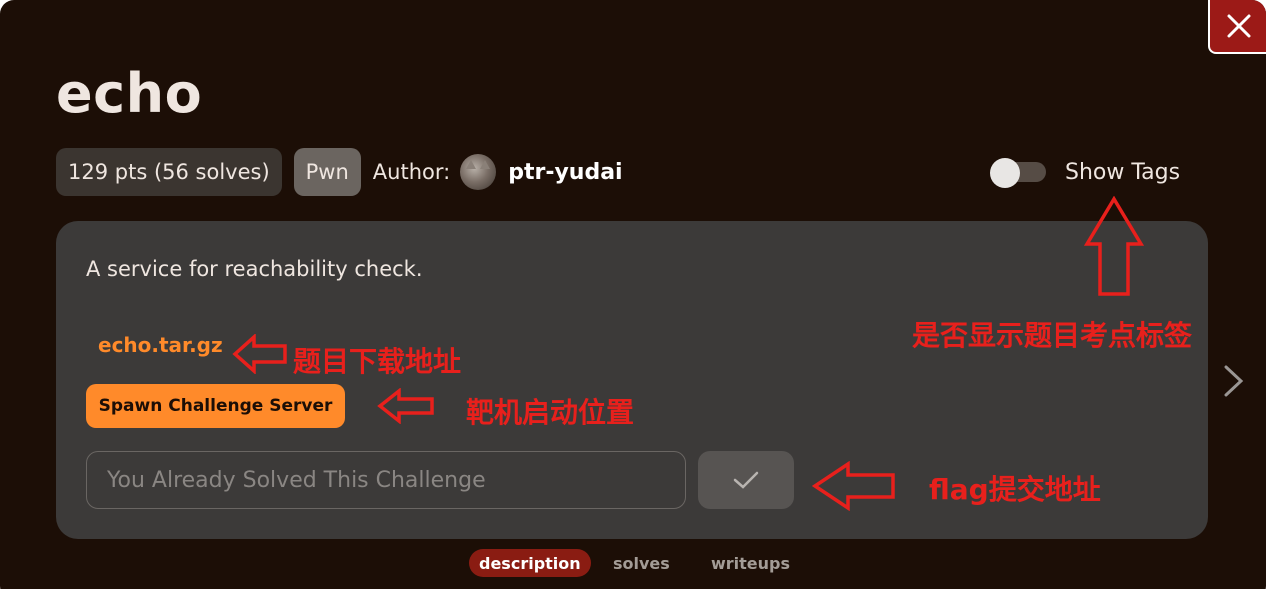  What do you see at coordinates (215, 406) in the screenshot?
I see `spawn-server-button: Spawn Challenge Server` at bounding box center [215, 406].